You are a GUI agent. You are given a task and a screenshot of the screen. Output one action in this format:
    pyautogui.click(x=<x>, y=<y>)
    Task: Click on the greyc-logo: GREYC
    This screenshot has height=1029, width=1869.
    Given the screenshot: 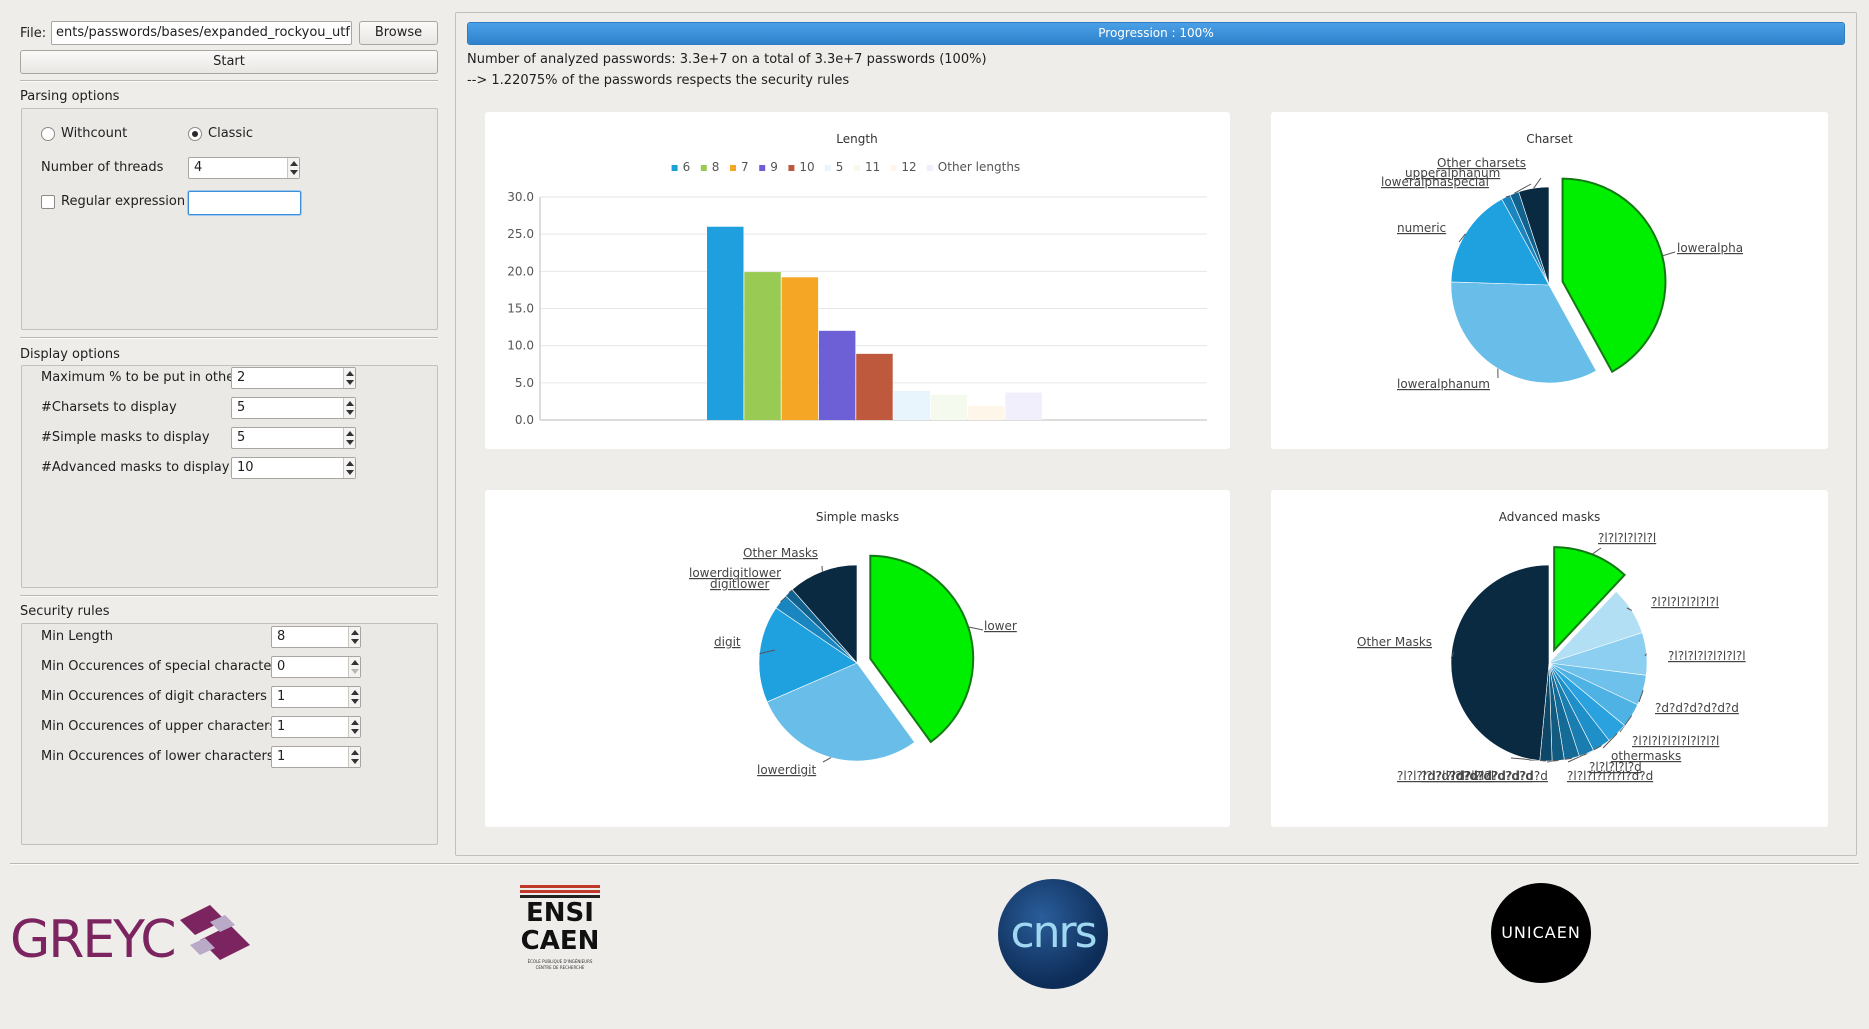 What is the action you would take?
    pyautogui.click(x=130, y=935)
    